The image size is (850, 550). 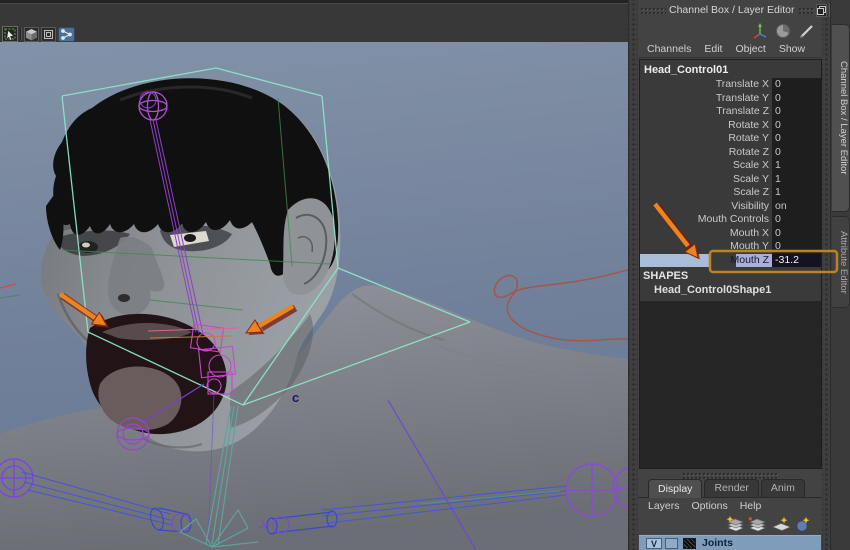 I want to click on panel-title: Channel Box / Layer Editor, so click(x=732, y=10).